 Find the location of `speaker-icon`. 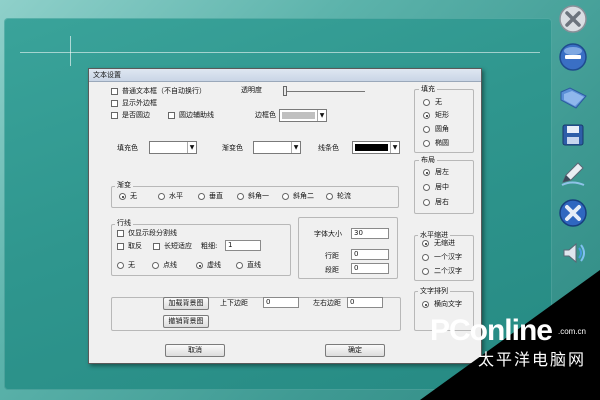

speaker-icon is located at coordinates (573, 253).